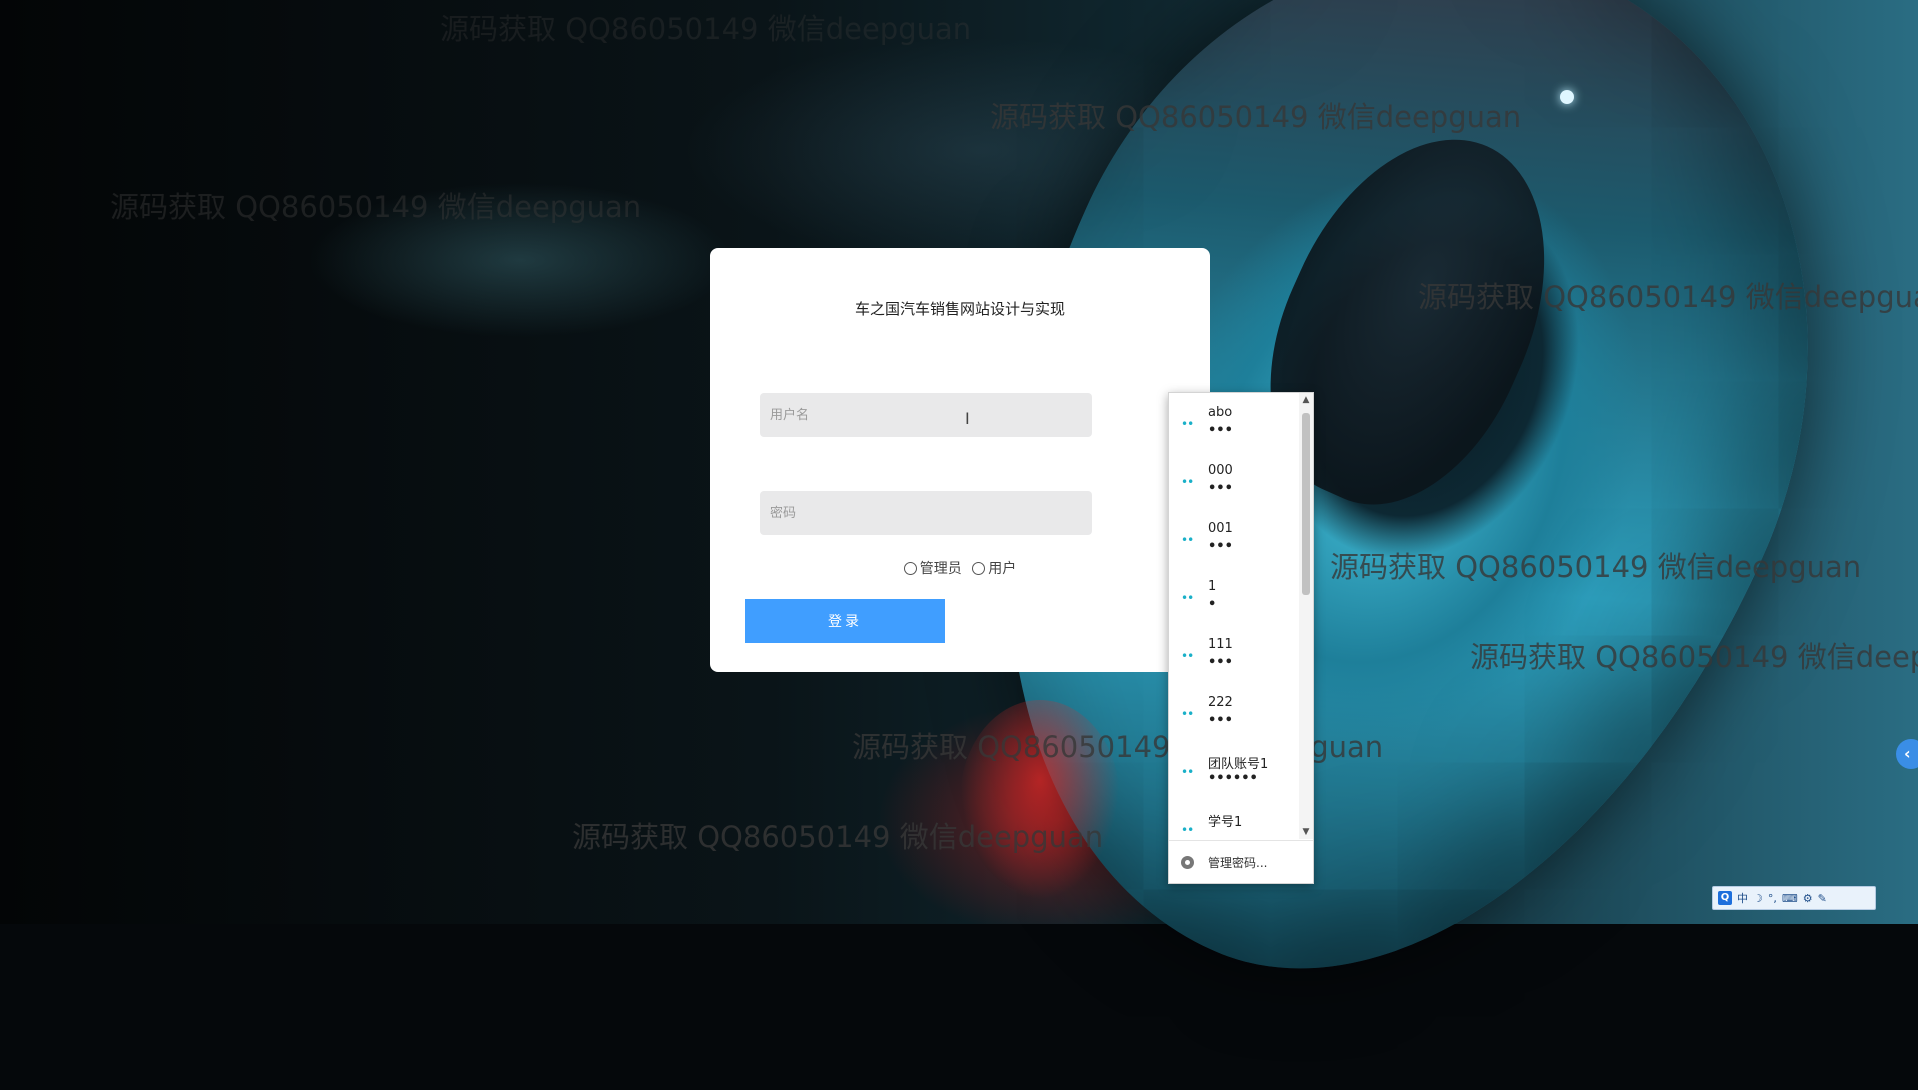  What do you see at coordinates (1002, 569) in the screenshot?
I see `role-user-label: 用户` at bounding box center [1002, 569].